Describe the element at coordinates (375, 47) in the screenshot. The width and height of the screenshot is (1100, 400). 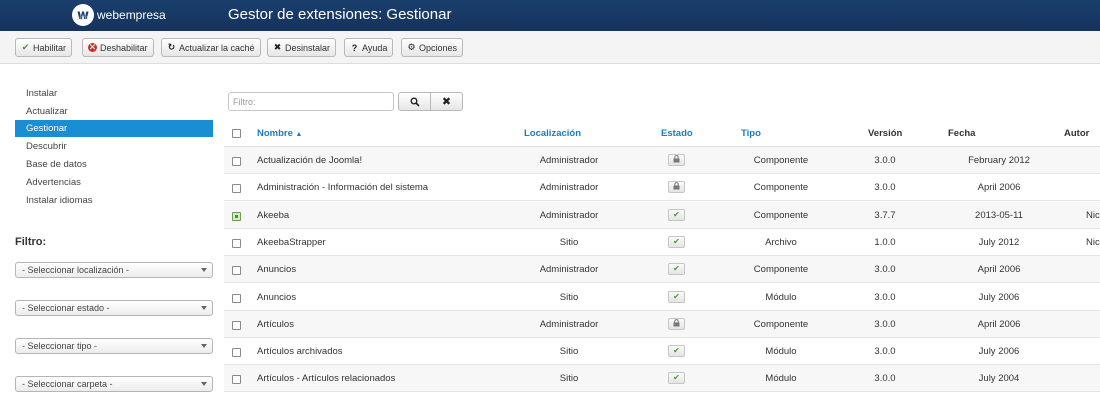
I see `help-button-label: Ayuda` at that location.